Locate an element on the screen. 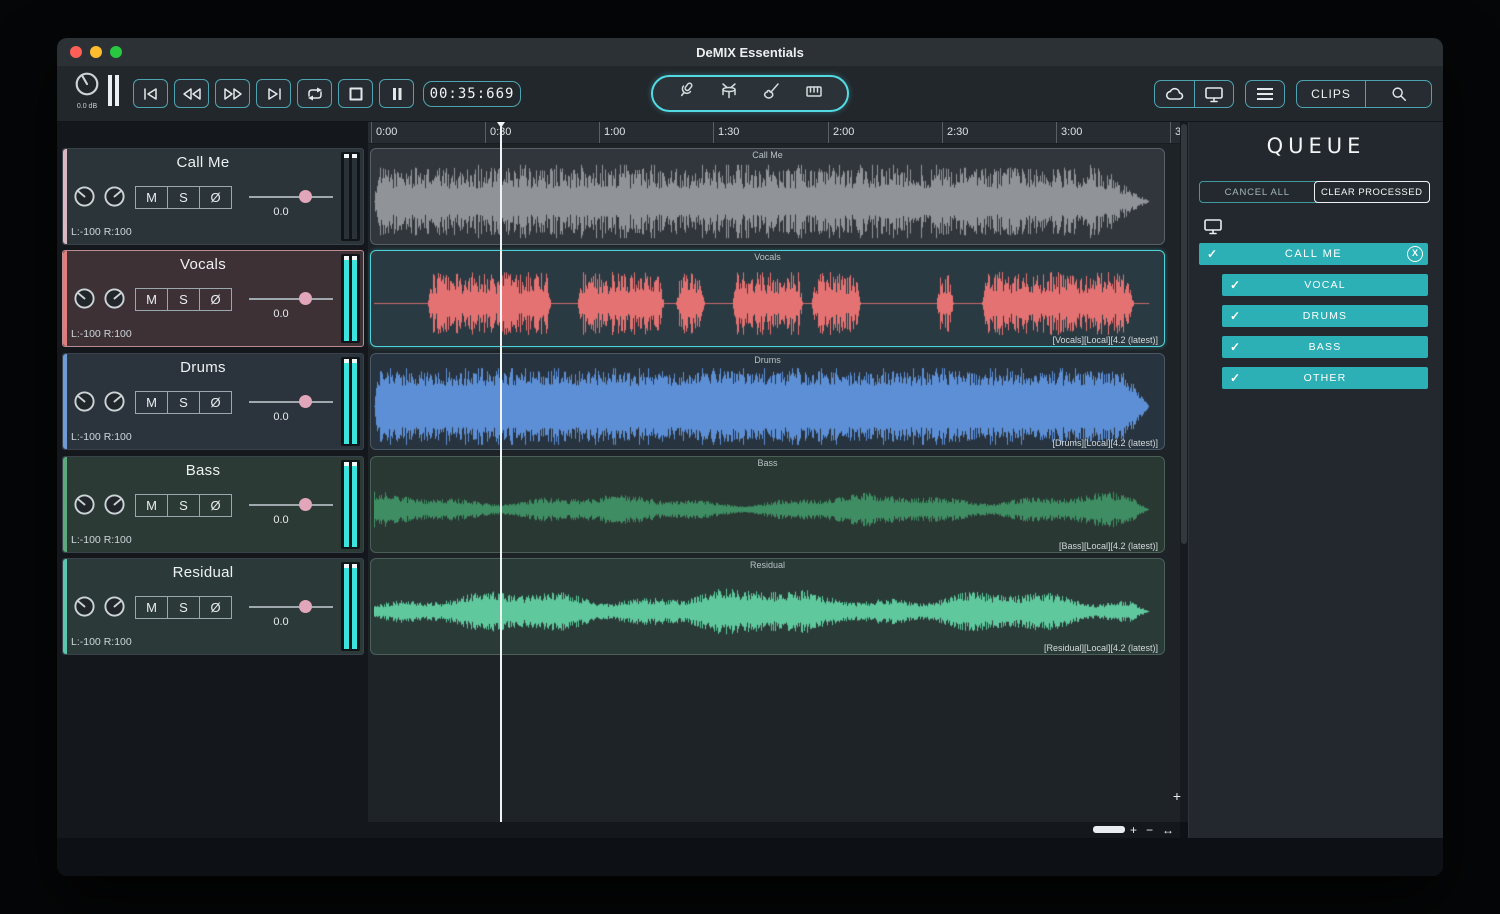 Image resolution: width=1500 pixels, height=914 pixels. clip-call-me: Call Me is located at coordinates (767, 196).